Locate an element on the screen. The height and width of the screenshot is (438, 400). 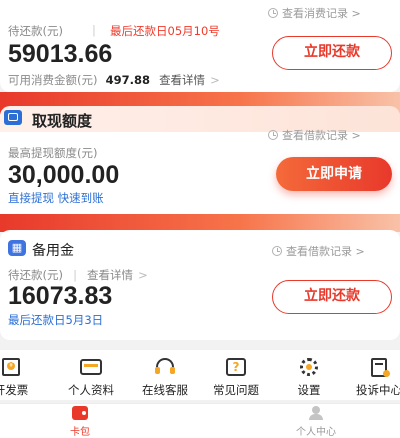
menu-item-faq: ? 常见问题 is located at coordinates (236, 377).